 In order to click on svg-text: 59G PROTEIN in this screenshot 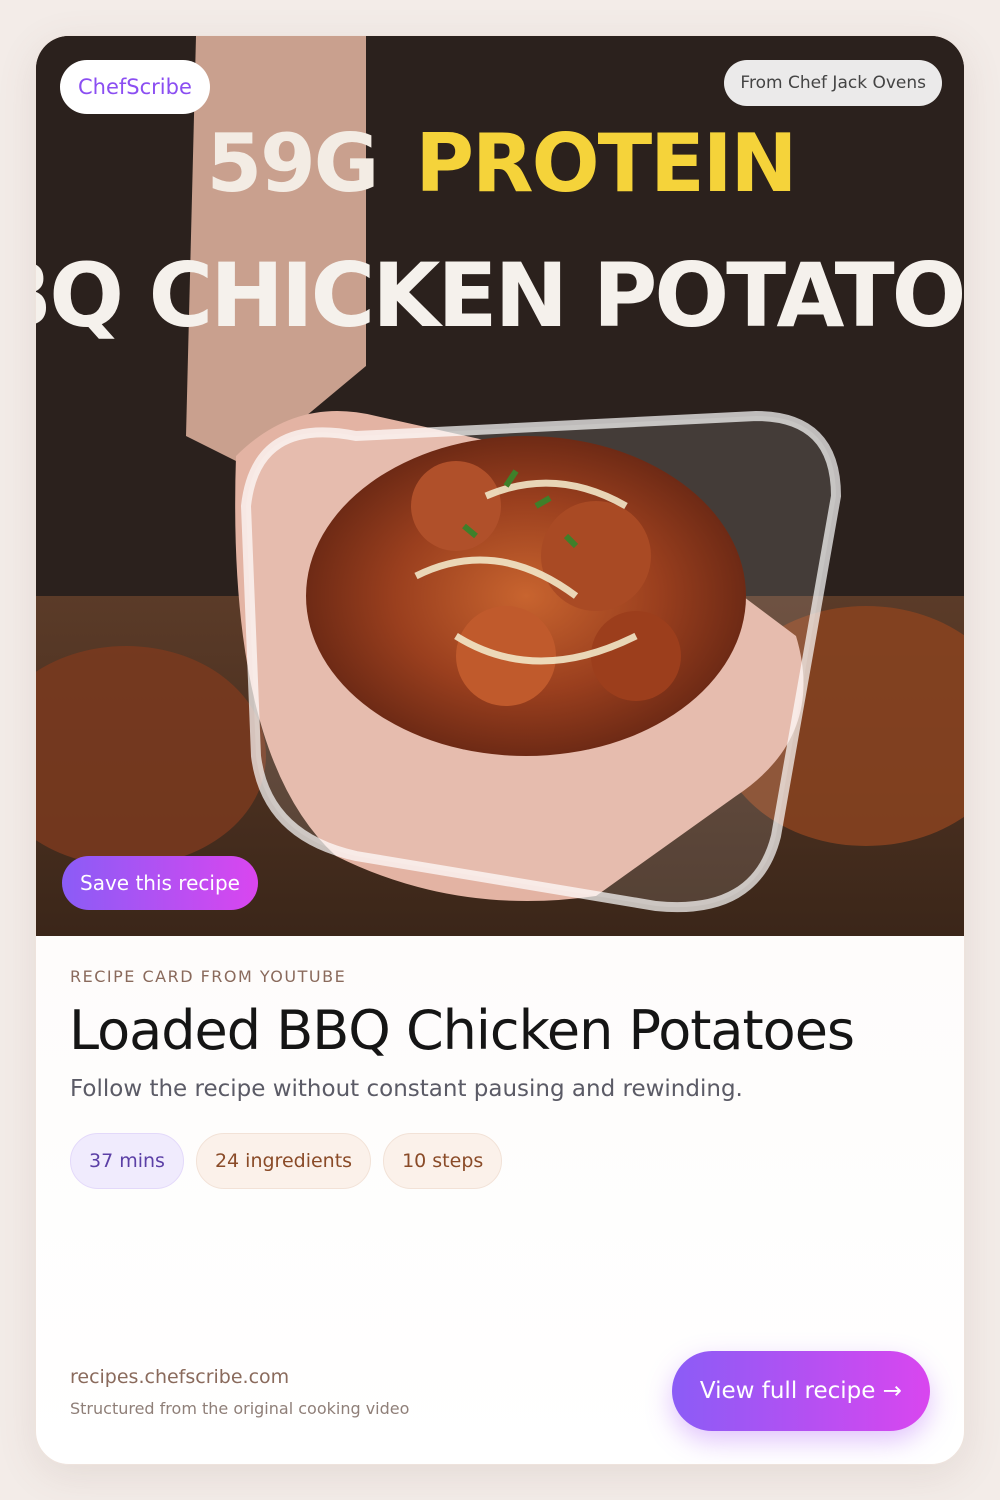, I will do `click(500, 163)`.